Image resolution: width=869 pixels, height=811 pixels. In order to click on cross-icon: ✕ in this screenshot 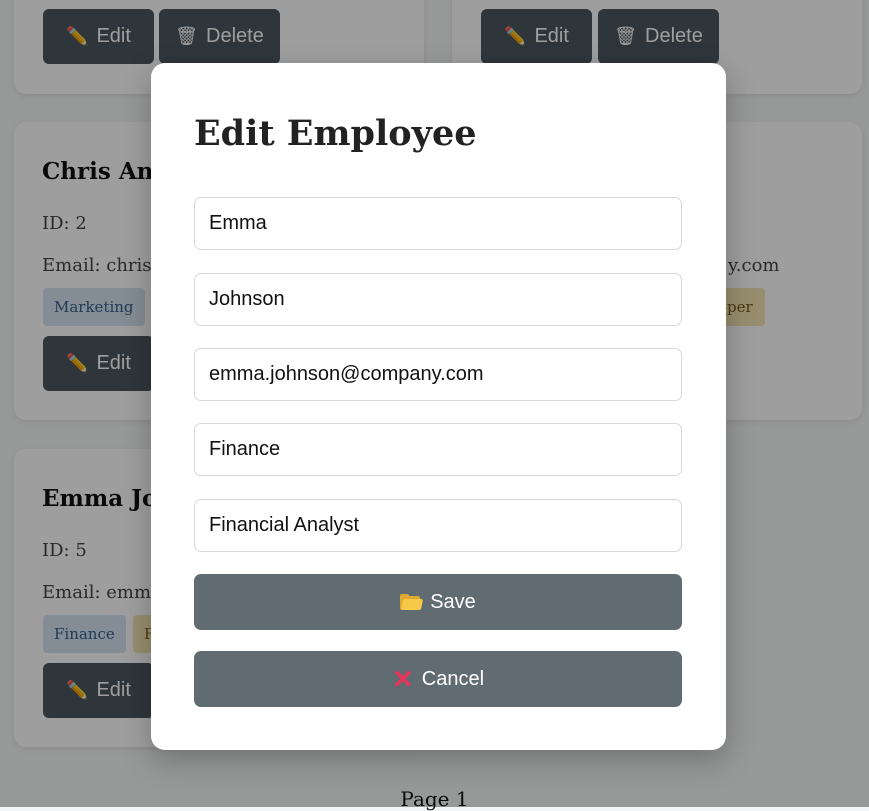, I will do `click(402, 679)`.